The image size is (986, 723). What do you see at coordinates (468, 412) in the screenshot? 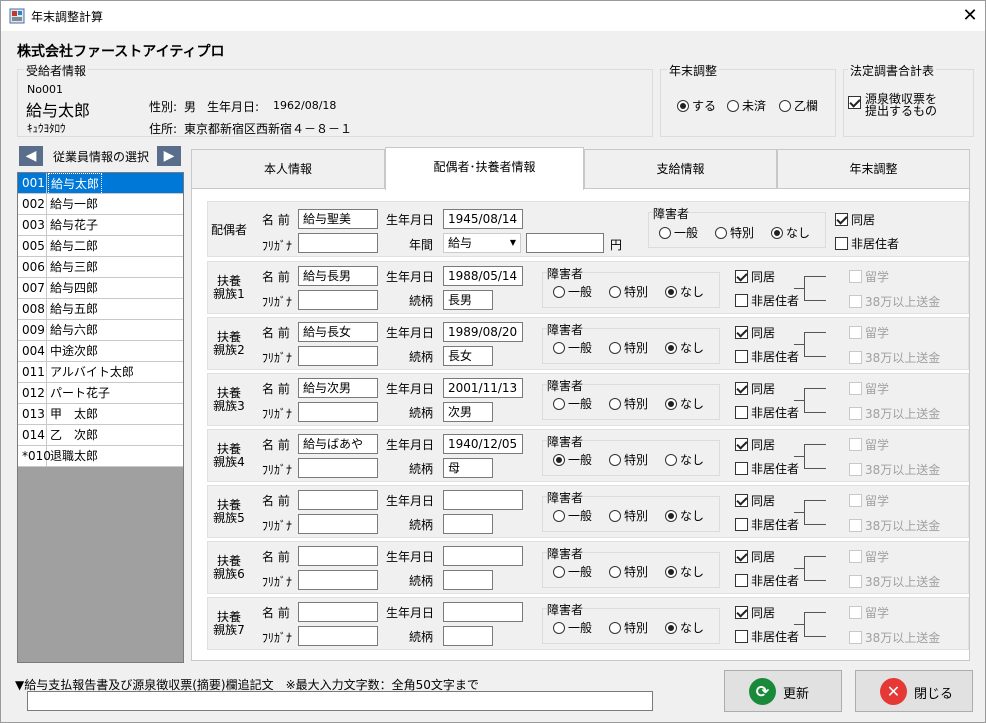
I see `dependent-relation-input: 次男` at bounding box center [468, 412].